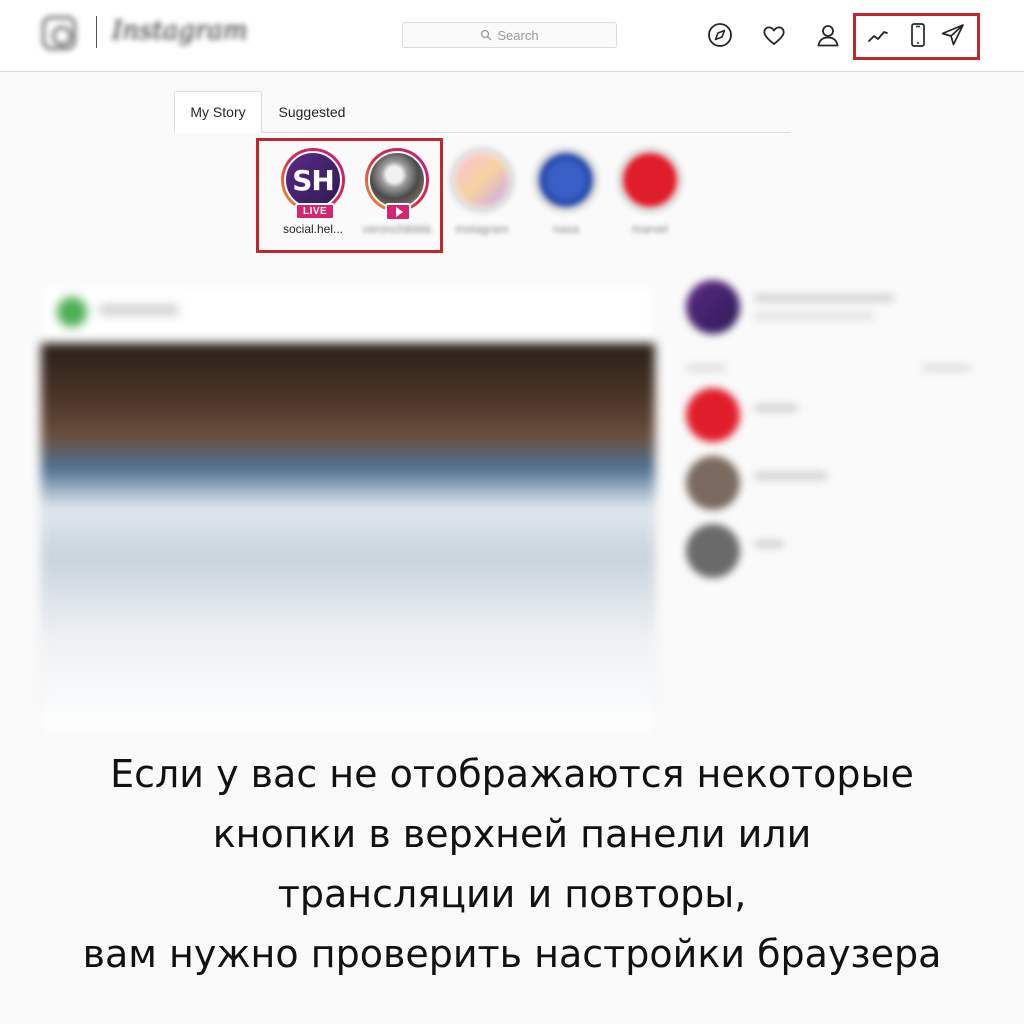  Describe the element at coordinates (706, 368) in the screenshot. I see `stories-heading-placeholder` at that location.